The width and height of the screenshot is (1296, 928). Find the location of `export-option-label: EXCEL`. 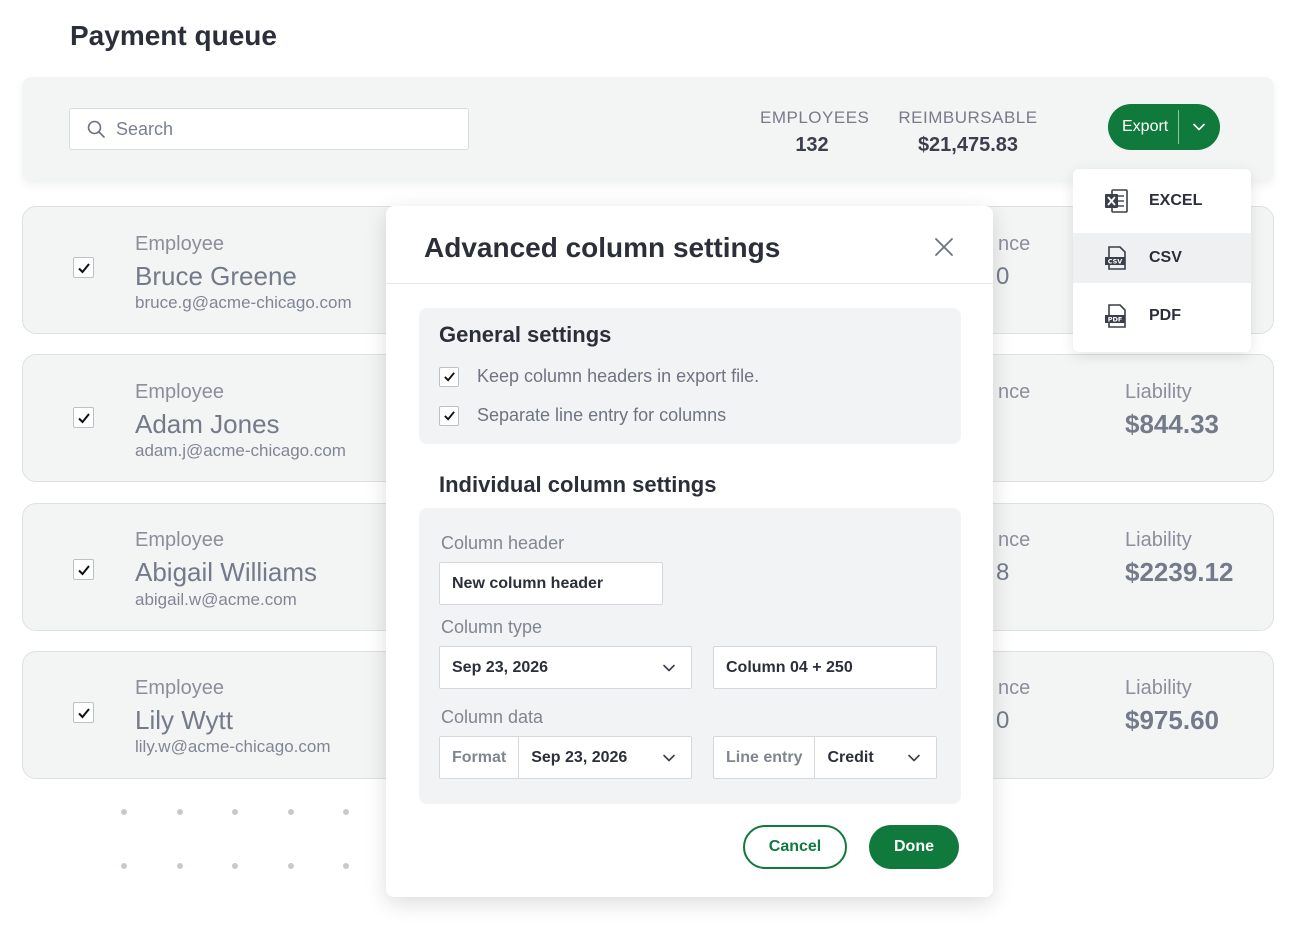

export-option-label: EXCEL is located at coordinates (1176, 200).